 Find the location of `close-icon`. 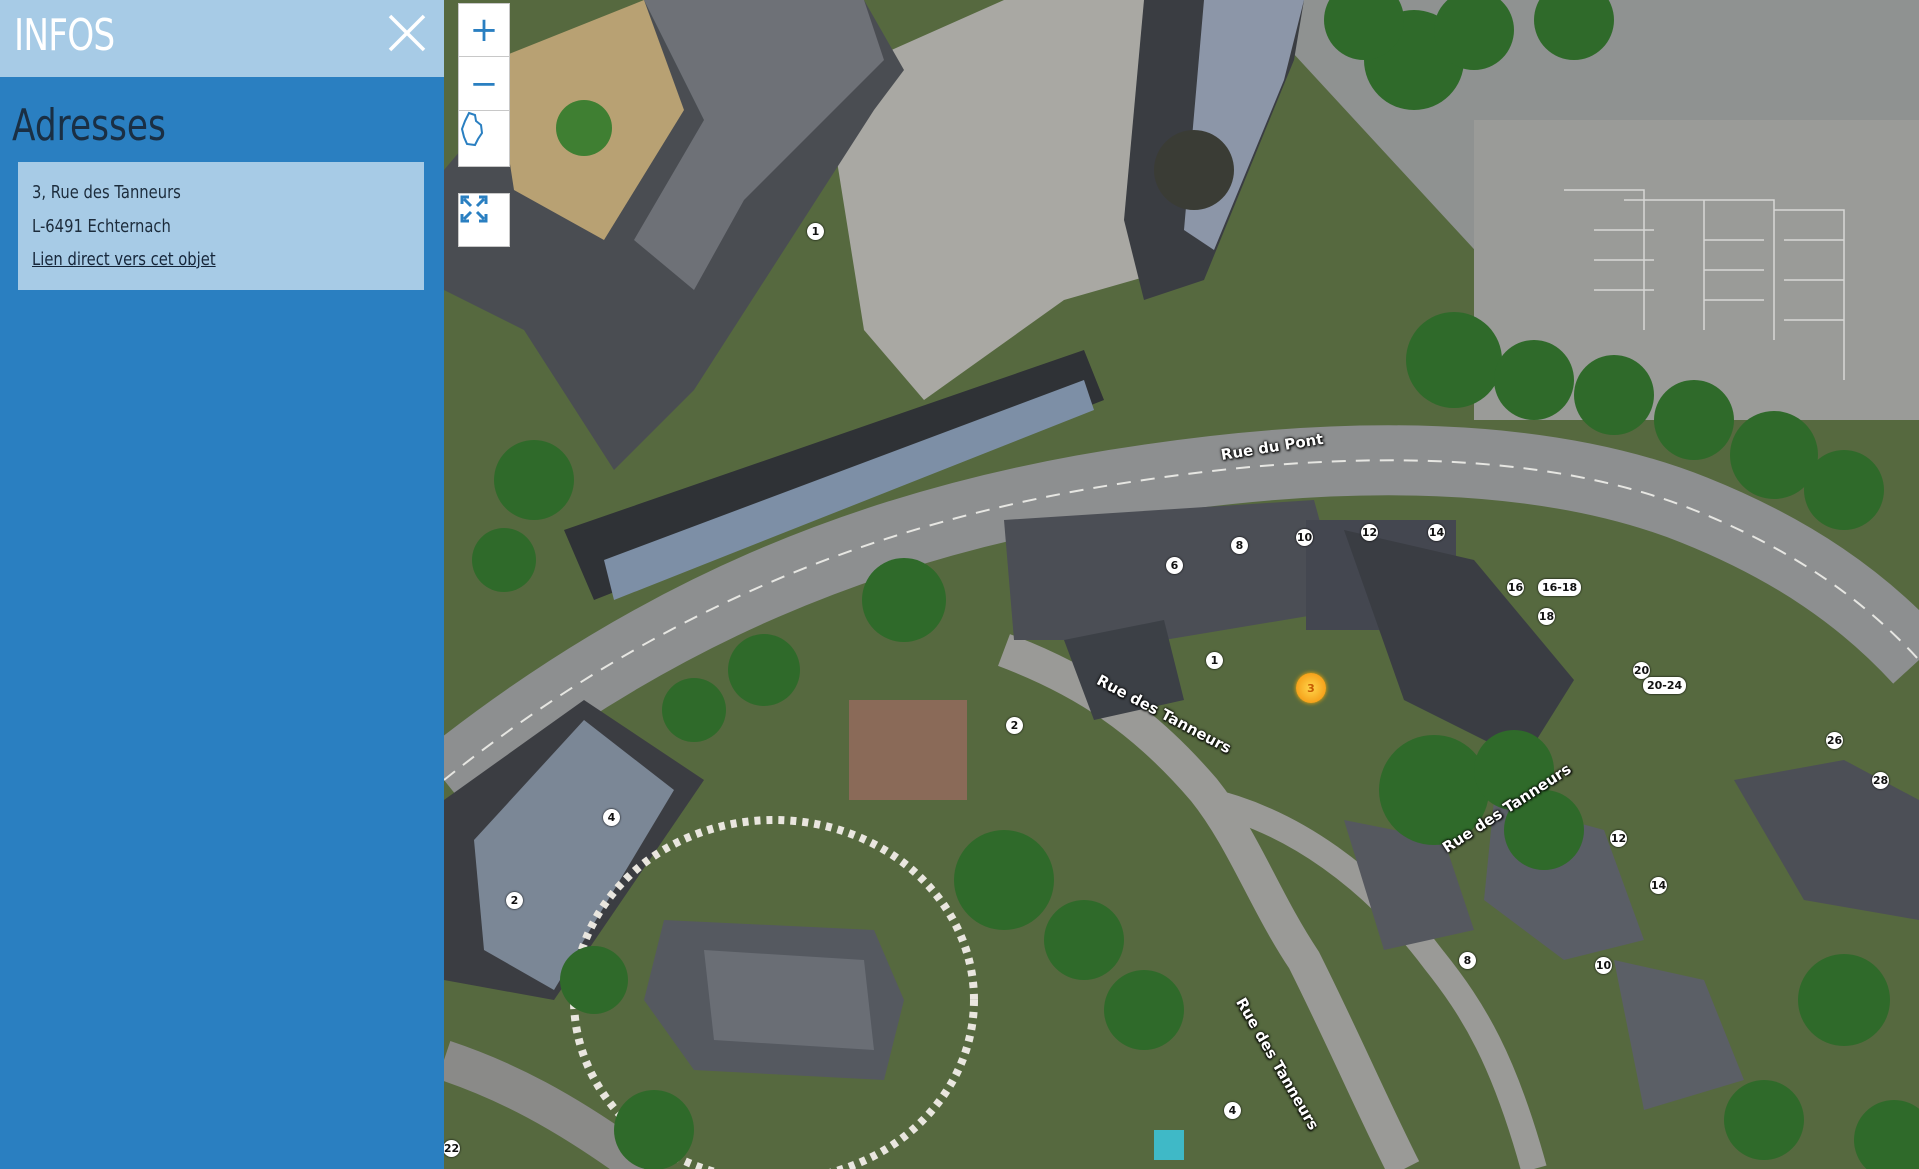

close-icon is located at coordinates (407, 33).